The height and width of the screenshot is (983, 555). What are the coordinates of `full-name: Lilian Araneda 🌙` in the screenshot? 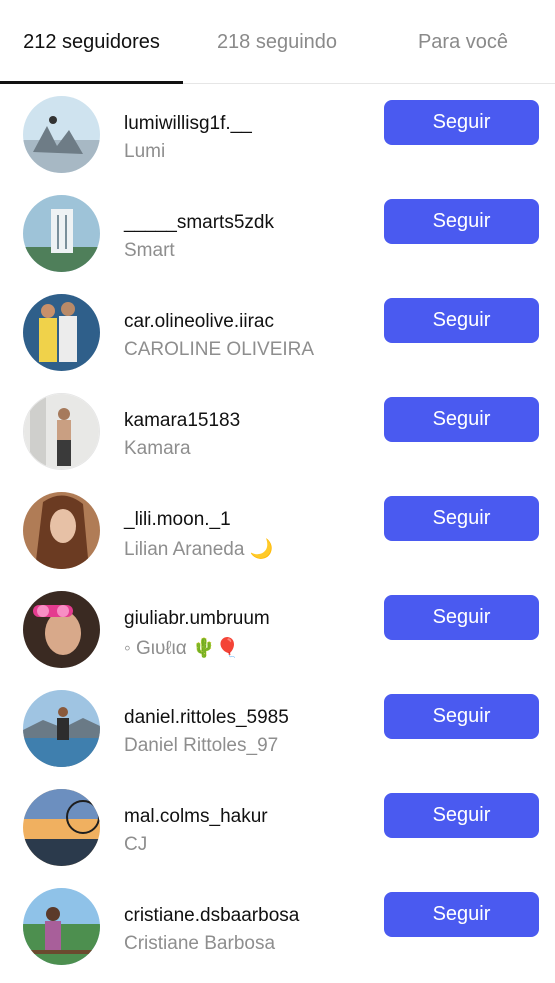 It's located at (199, 549).